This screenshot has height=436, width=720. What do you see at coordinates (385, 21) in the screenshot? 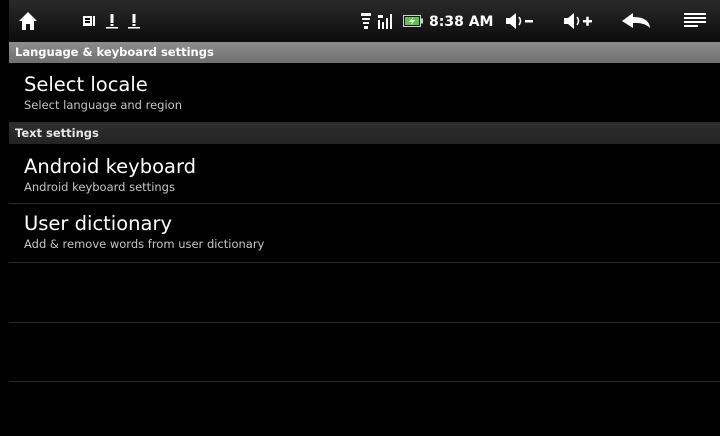
I see `signal-icon` at bounding box center [385, 21].